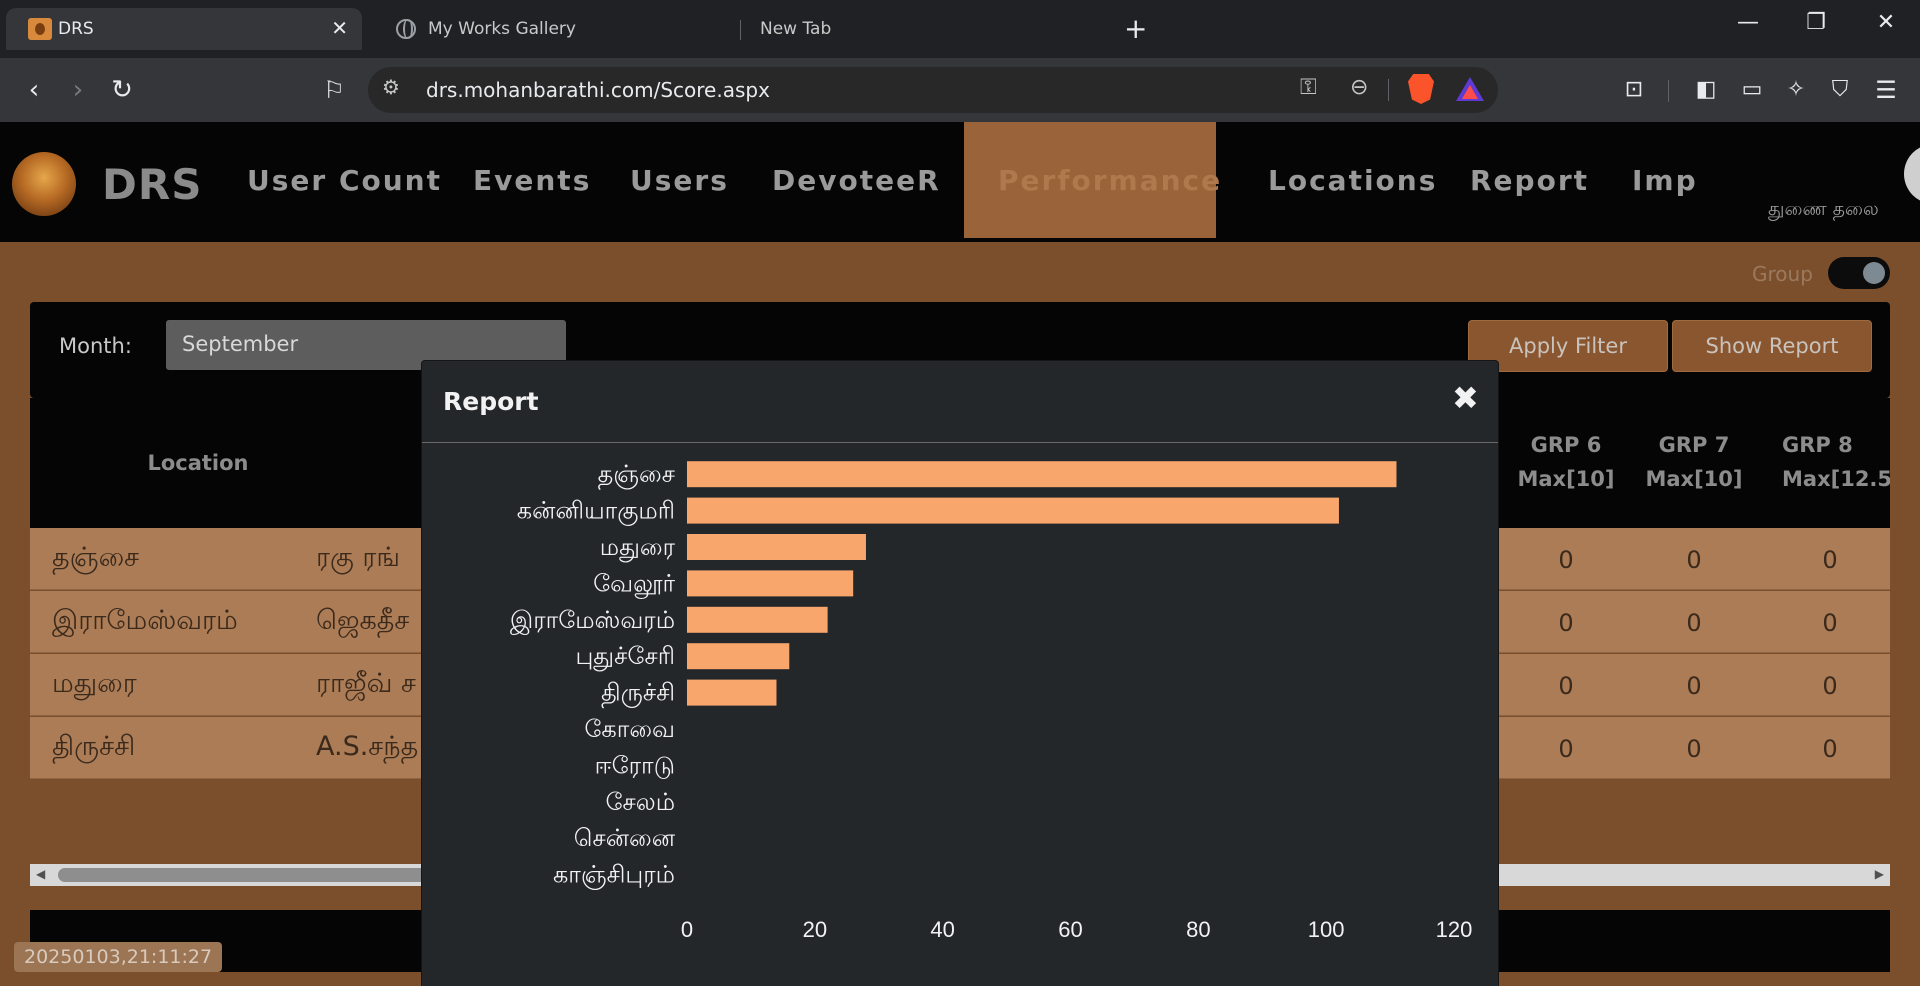 Image resolution: width=1920 pixels, height=986 pixels. Describe the element at coordinates (198, 463) in the screenshot. I see `location-header: Location` at that location.